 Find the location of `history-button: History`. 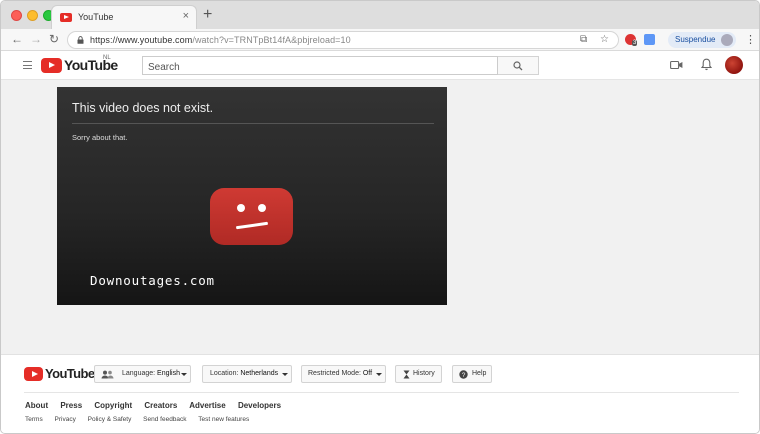

history-button: History is located at coordinates (418, 374).